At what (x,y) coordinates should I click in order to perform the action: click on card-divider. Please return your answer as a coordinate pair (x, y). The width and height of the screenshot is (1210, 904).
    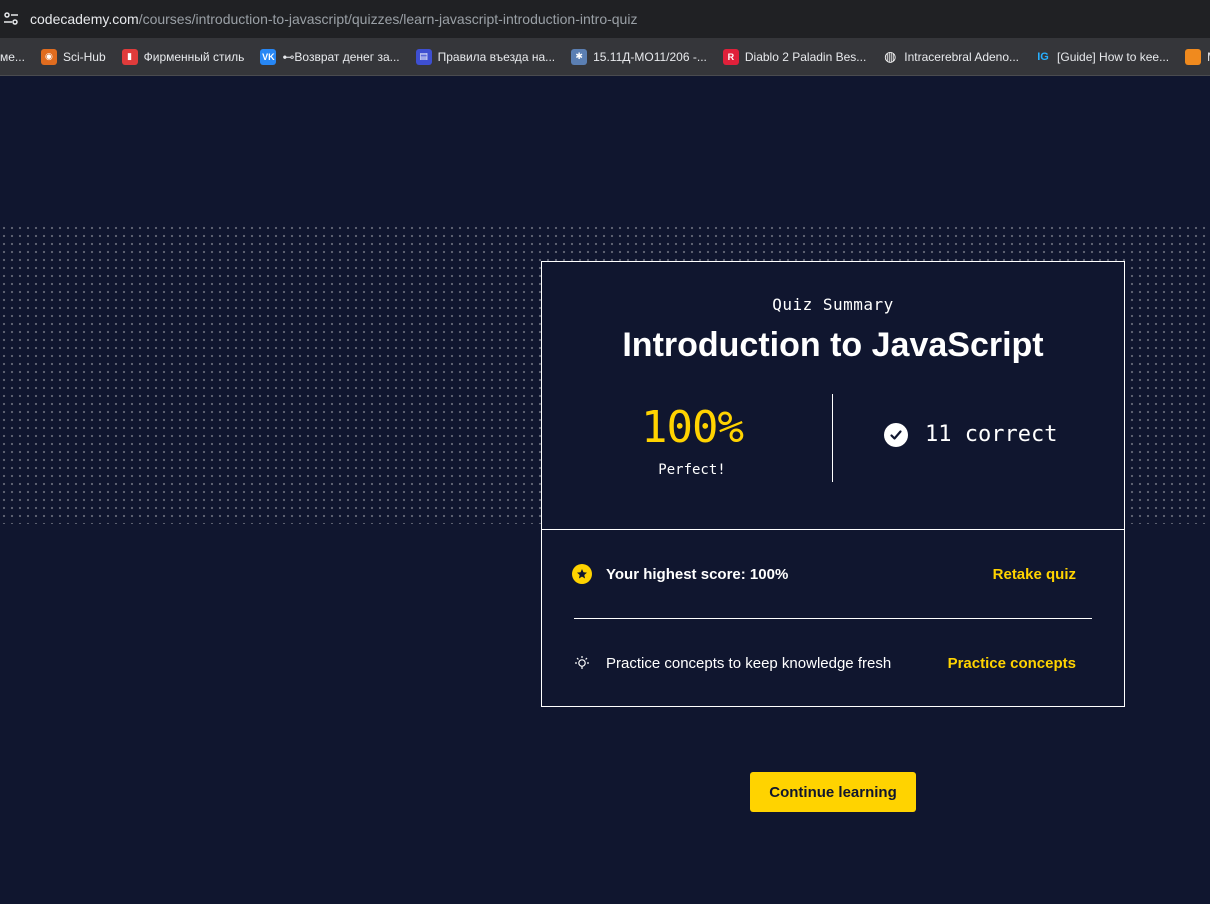
    Looking at the image, I should click on (833, 529).